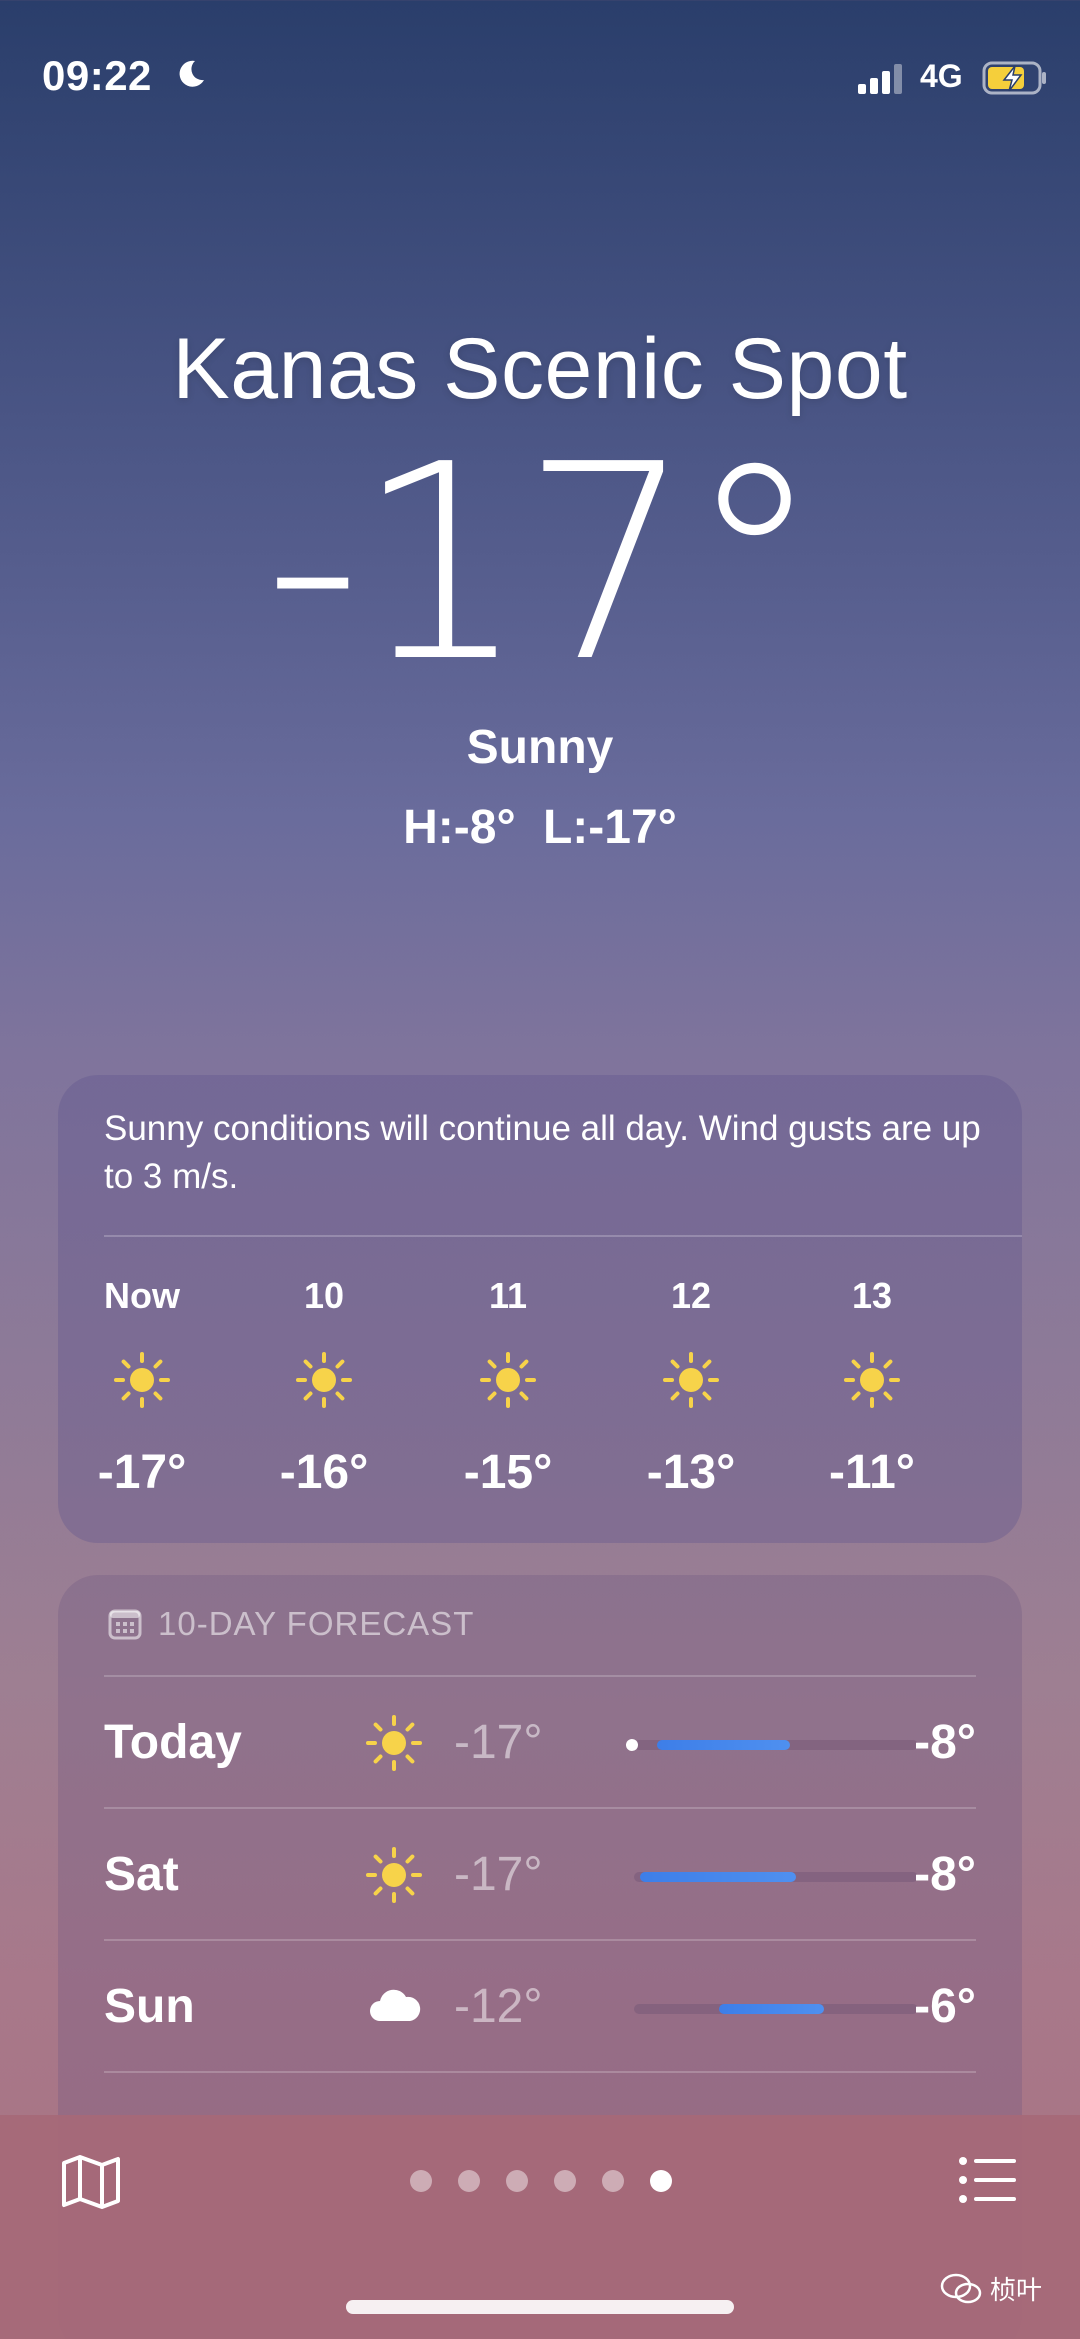  I want to click on cloud-icon, so click(395, 2005).